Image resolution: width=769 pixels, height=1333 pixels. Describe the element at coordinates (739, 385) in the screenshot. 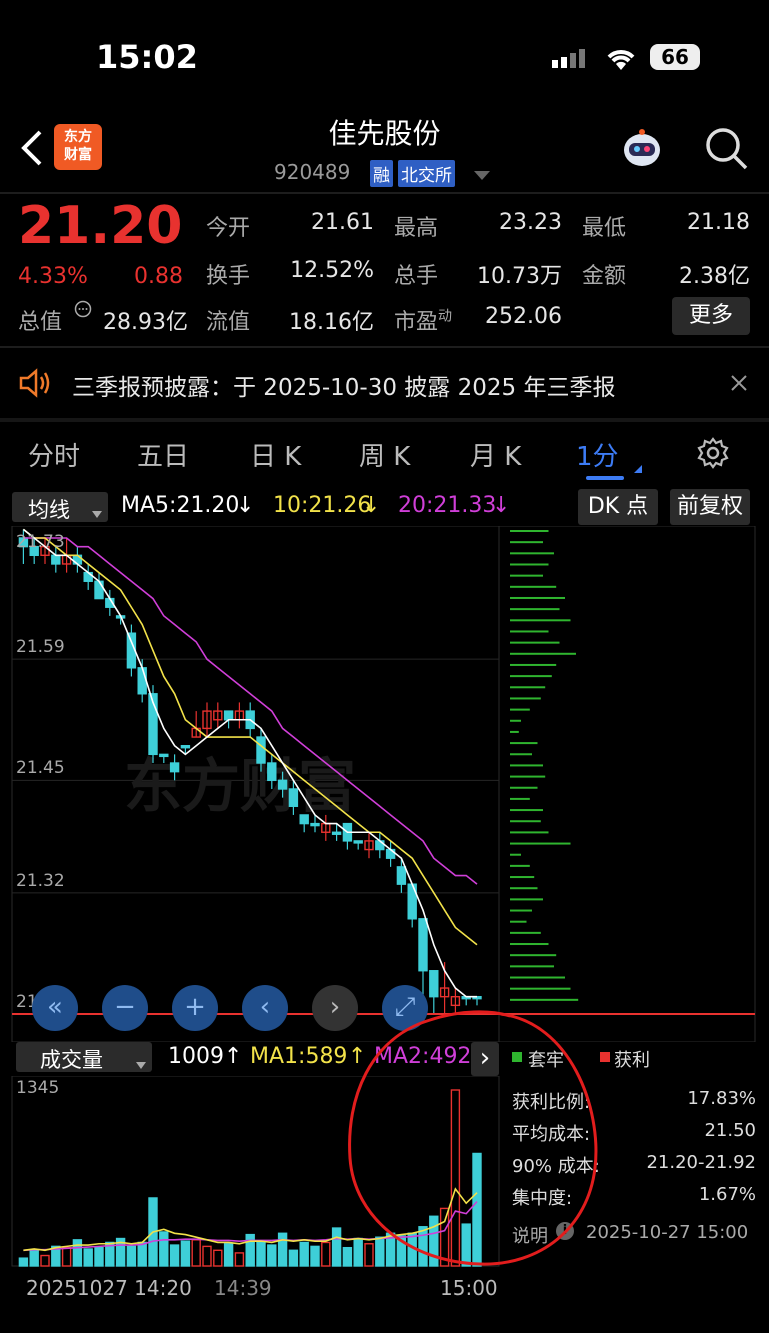

I see `close-icon` at that location.